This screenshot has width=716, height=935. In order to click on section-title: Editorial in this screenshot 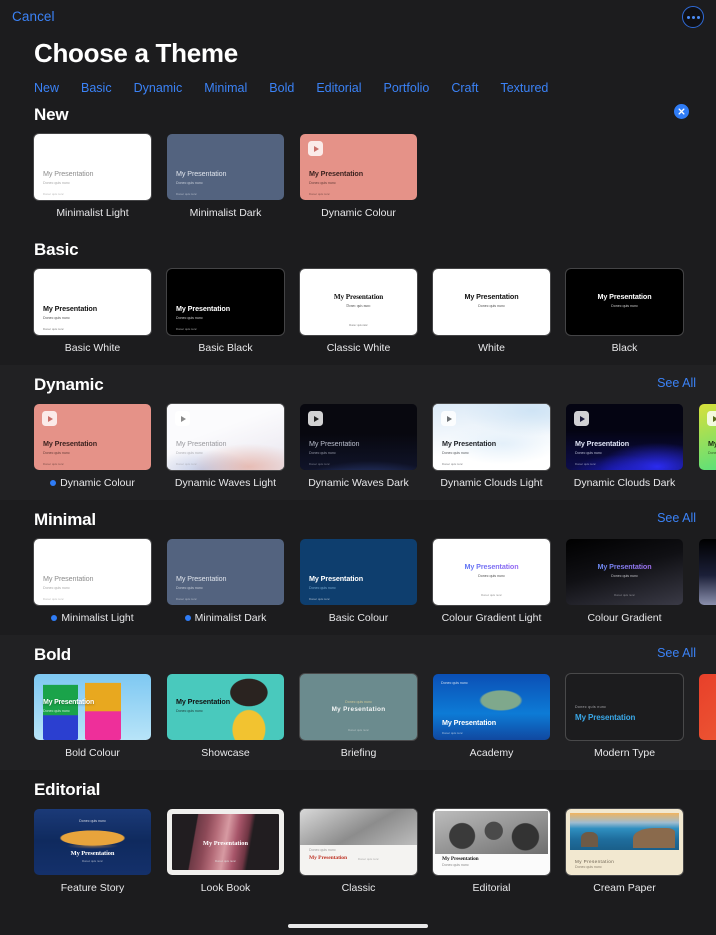, I will do `click(67, 789)`.